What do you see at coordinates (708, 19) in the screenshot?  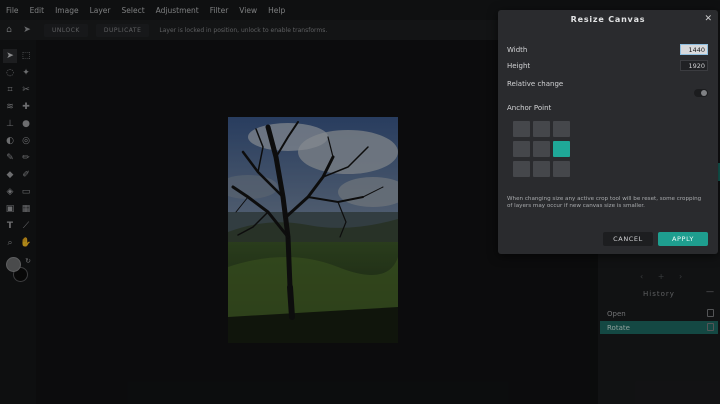 I see `close-icon: ✕` at bounding box center [708, 19].